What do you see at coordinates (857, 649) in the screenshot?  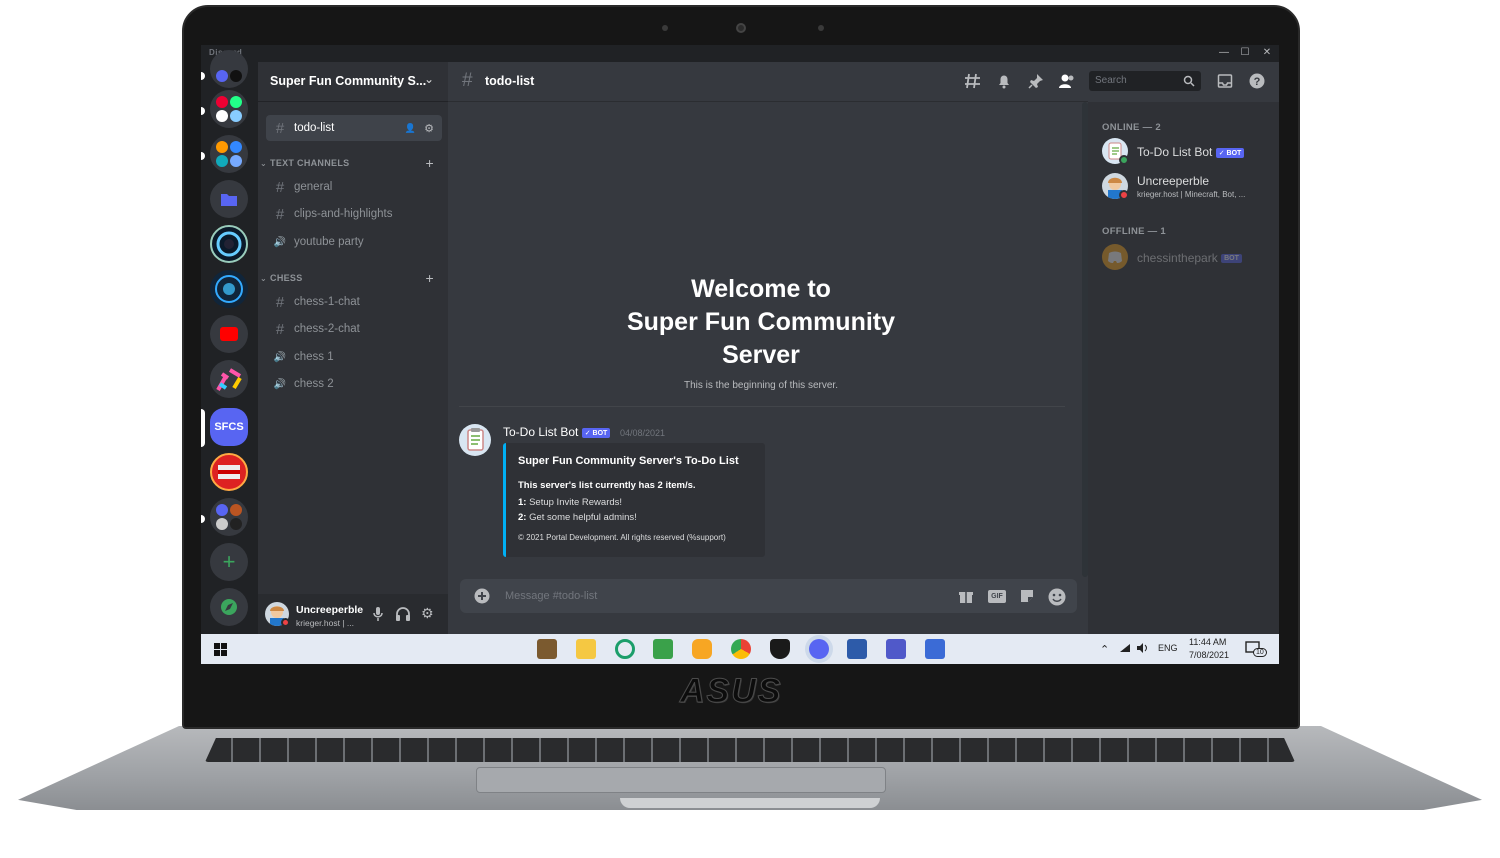 I see `powershell-icon` at bounding box center [857, 649].